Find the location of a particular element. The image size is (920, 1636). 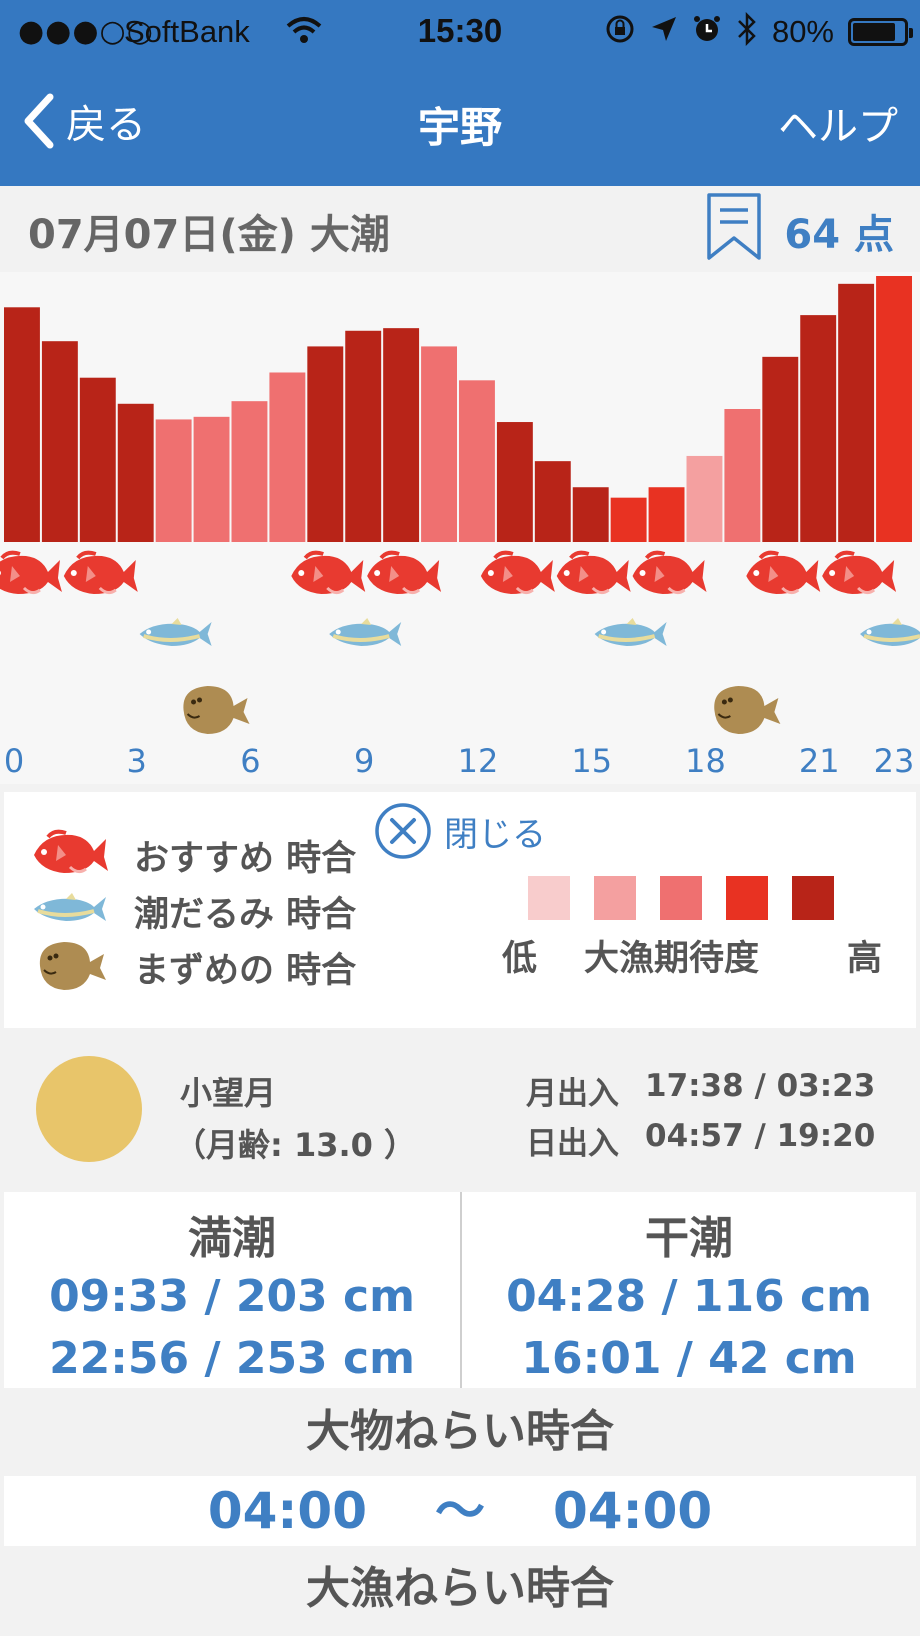

big-game-title: 大物ねらい時合 is located at coordinates (460, 1432).